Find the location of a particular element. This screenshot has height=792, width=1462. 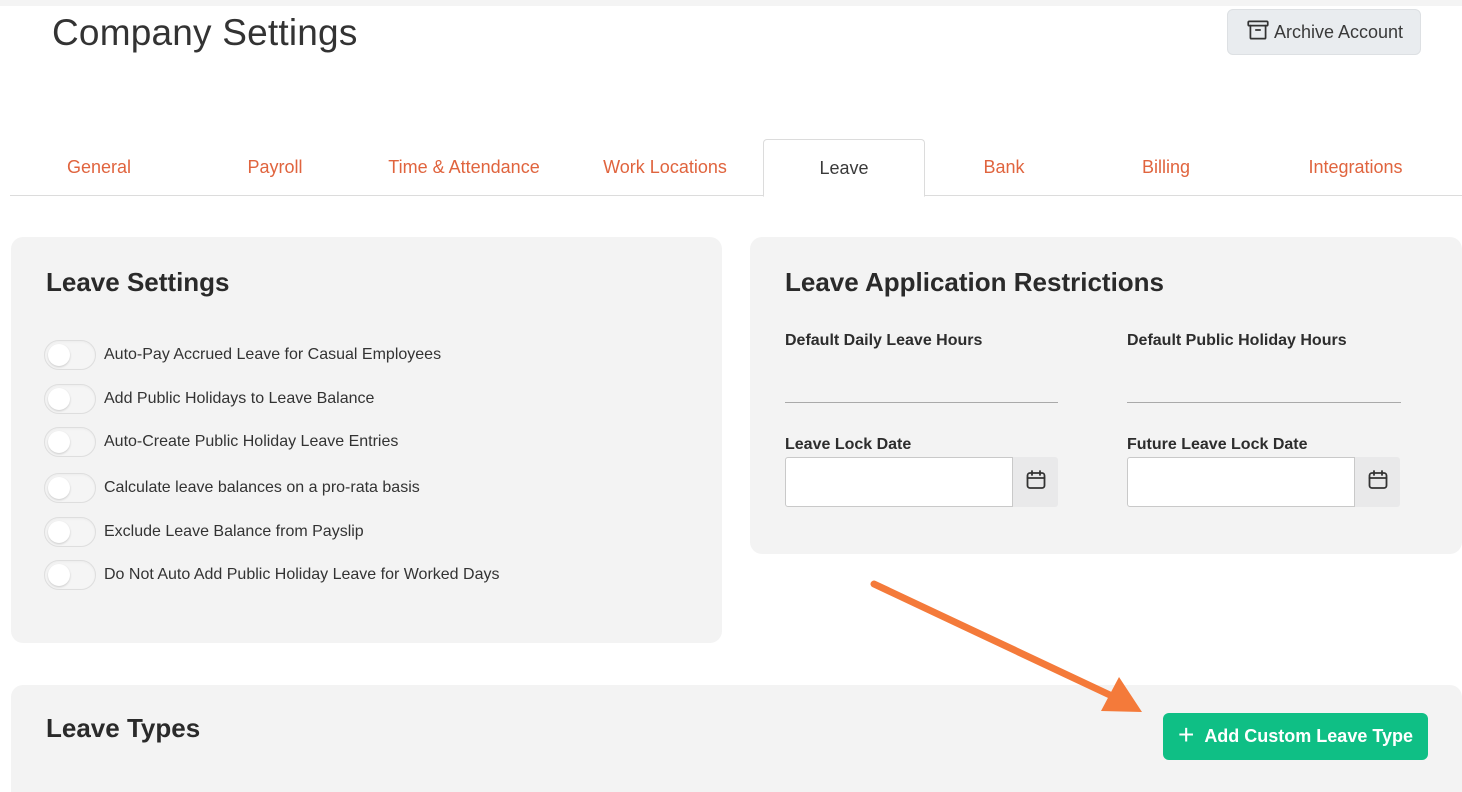

plus-icon: + is located at coordinates (1186, 734).